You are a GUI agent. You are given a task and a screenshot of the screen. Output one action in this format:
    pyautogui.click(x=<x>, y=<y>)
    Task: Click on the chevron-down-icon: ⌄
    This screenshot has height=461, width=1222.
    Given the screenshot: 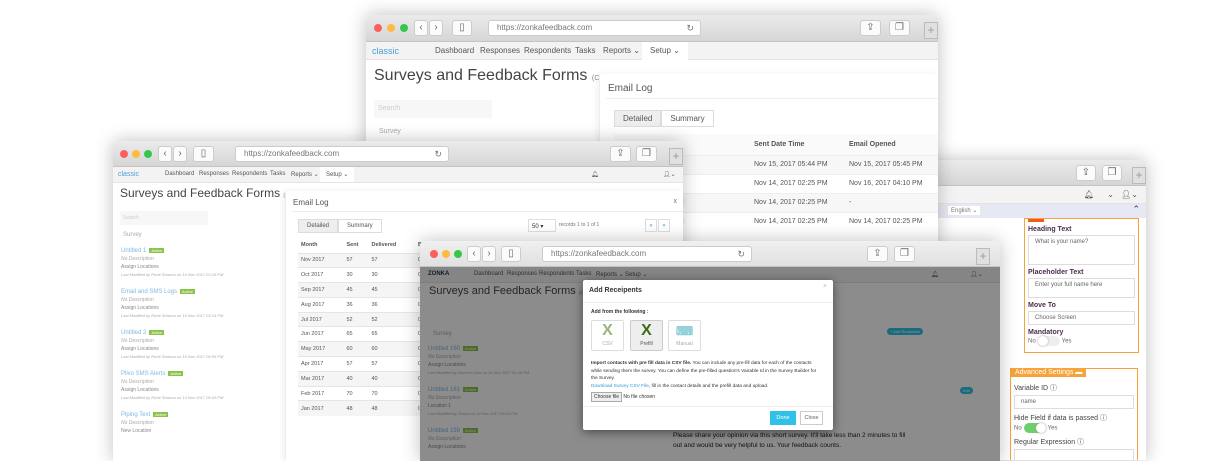 What is the action you would take?
    pyautogui.click(x=1110, y=194)
    